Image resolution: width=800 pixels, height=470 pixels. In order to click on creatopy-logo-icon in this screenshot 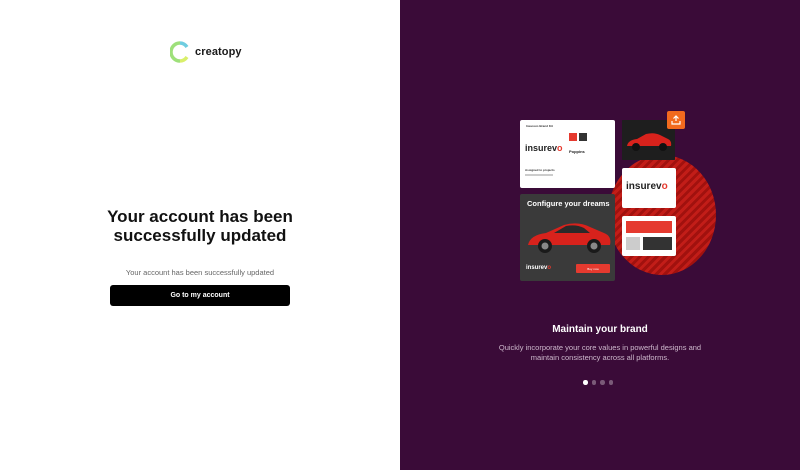, I will do `click(179, 52)`.